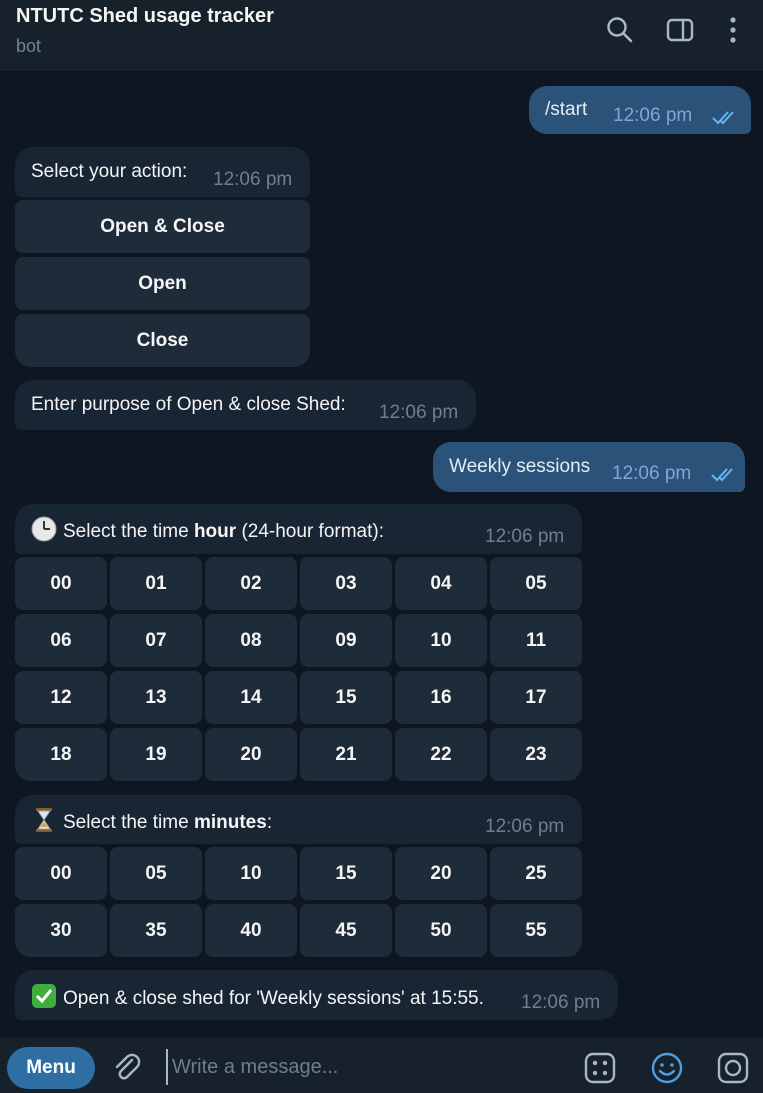  What do you see at coordinates (251, 640) in the screenshot?
I see `hour-button-08: 08` at bounding box center [251, 640].